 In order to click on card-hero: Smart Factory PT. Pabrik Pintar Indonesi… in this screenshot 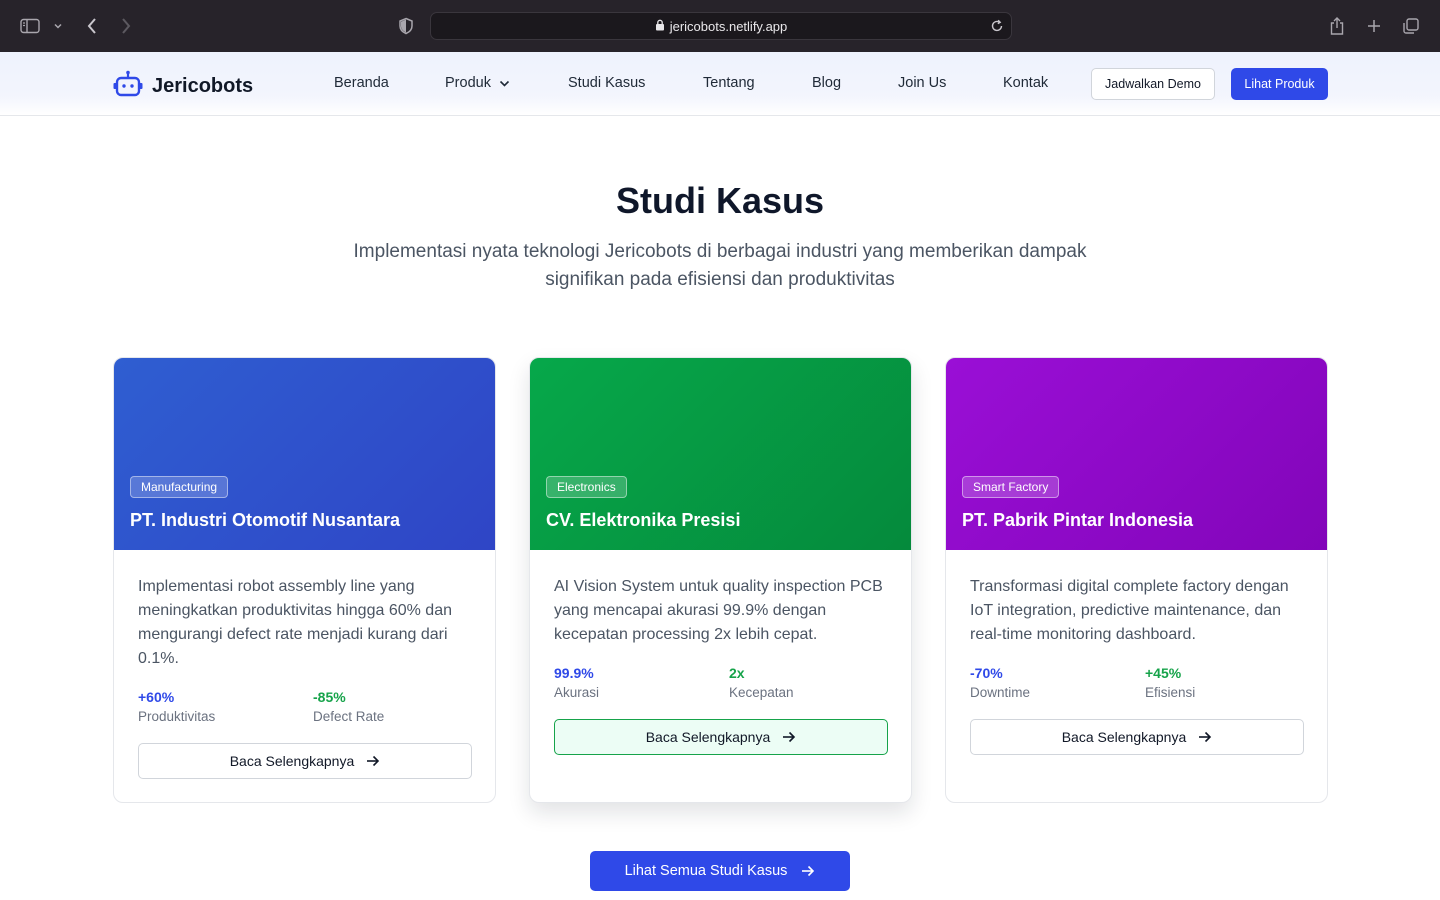, I will do `click(1136, 454)`.